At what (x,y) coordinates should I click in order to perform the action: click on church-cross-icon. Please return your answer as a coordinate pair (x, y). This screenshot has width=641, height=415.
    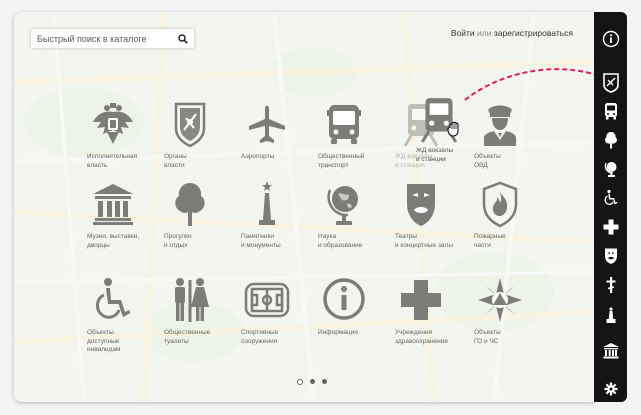
    Looking at the image, I should click on (610, 285).